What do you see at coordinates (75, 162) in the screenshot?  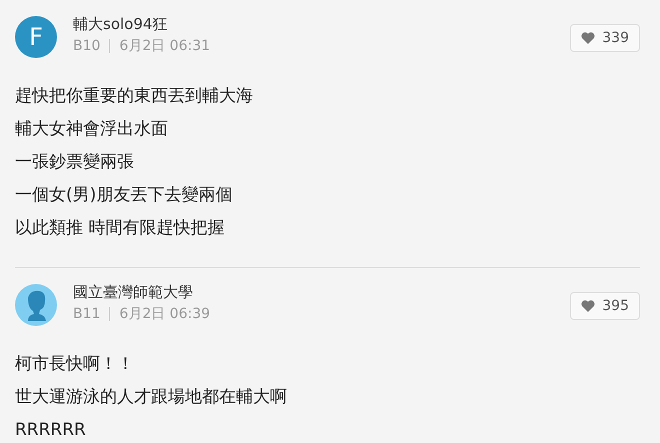 I see `post-text-line: 一張鈔票變兩張` at bounding box center [75, 162].